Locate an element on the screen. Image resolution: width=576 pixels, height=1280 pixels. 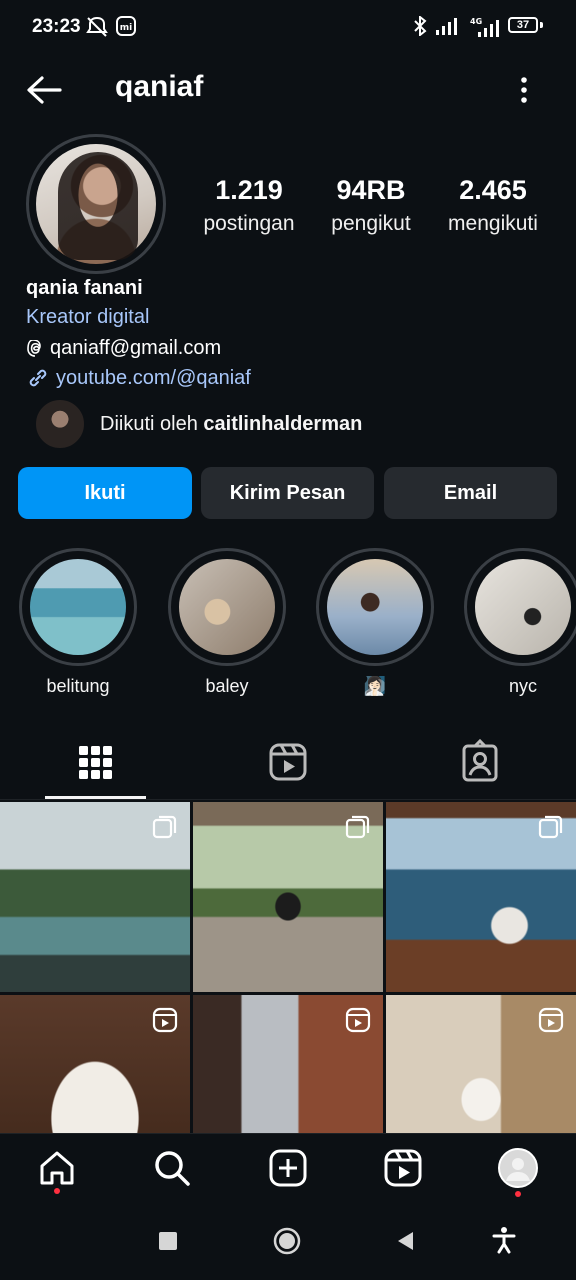
threads-handle: qaniaff@gmail.com is located at coordinates (123, 348).